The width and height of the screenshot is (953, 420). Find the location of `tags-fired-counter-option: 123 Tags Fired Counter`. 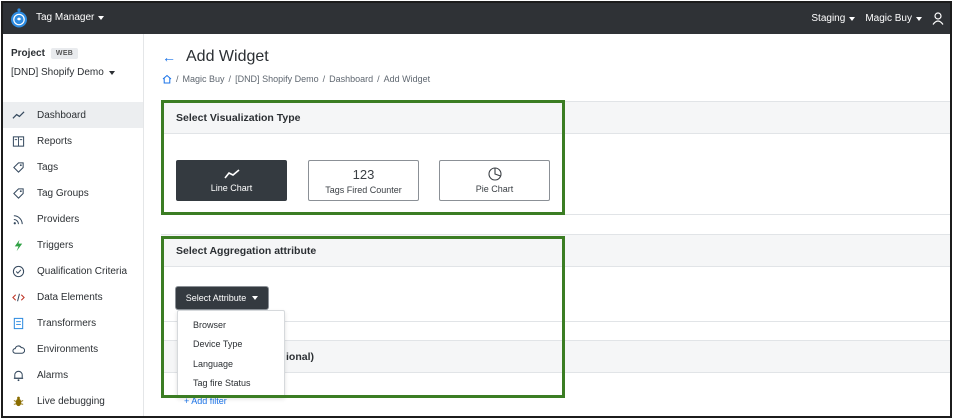

tags-fired-counter-option: 123 Tags Fired Counter is located at coordinates (363, 180).